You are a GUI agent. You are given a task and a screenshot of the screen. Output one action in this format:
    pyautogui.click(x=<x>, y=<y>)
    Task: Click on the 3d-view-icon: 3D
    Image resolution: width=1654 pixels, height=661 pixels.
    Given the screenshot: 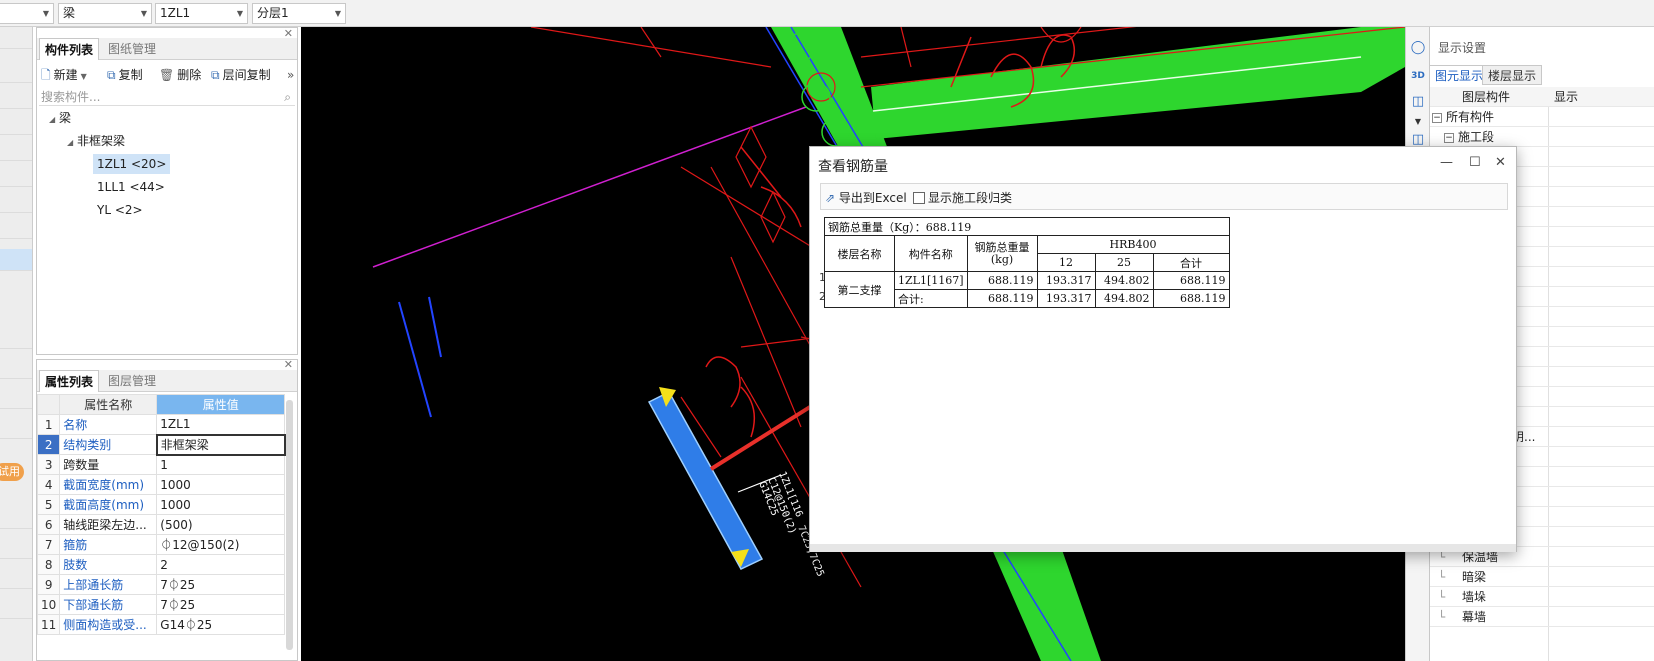 What is the action you would take?
    pyautogui.click(x=1418, y=76)
    